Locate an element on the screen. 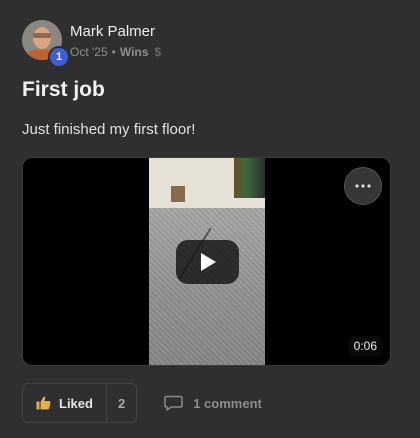  post-category: Wins is located at coordinates (134, 52).